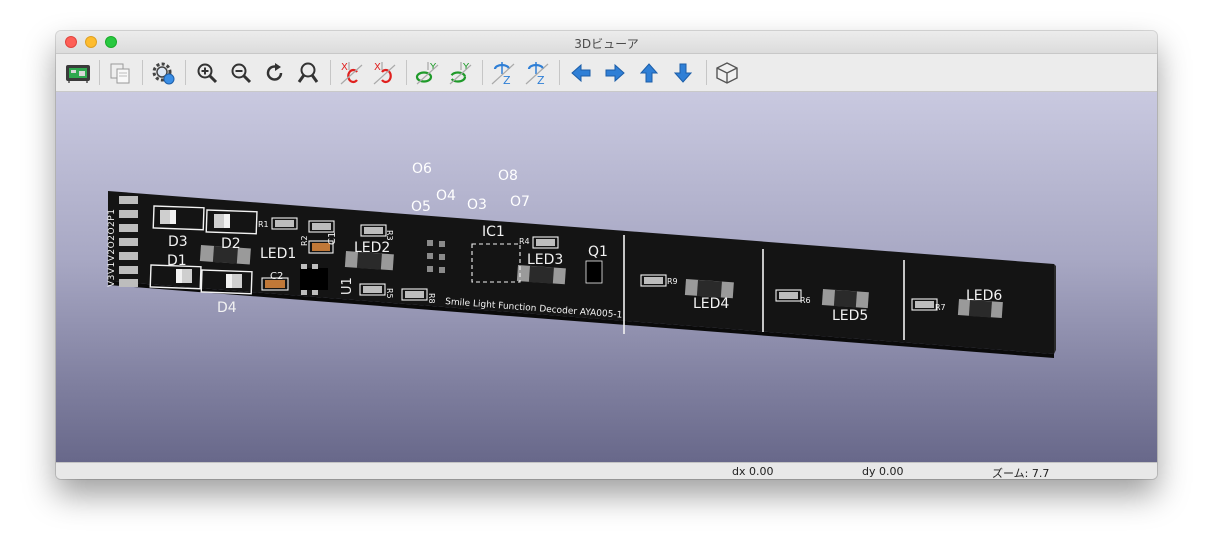 The height and width of the screenshot is (560, 1213). I want to click on move-right-button, so click(615, 73).